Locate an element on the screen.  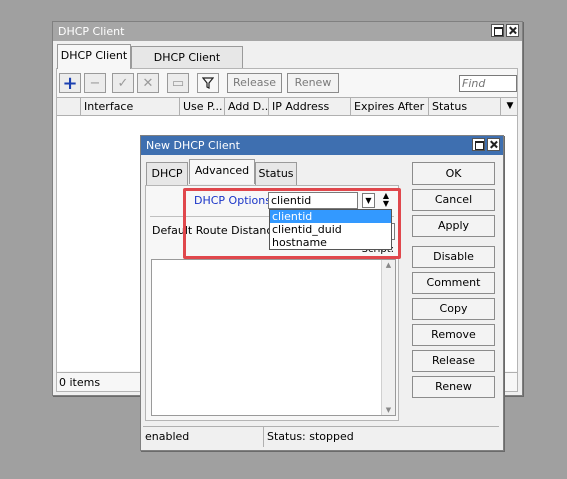
remove-button: − is located at coordinates (95, 83).